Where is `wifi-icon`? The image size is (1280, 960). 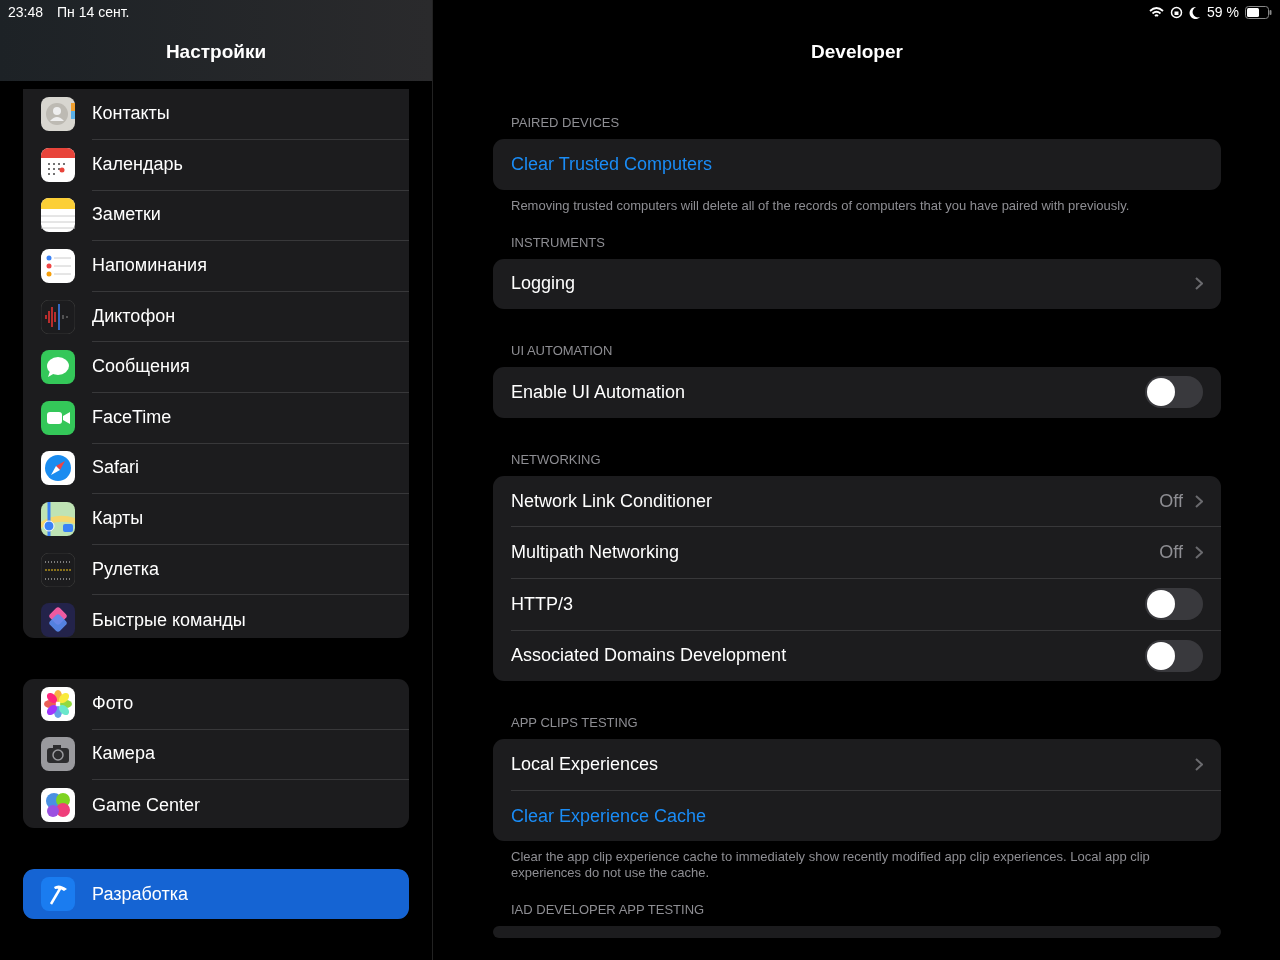 wifi-icon is located at coordinates (1157, 12).